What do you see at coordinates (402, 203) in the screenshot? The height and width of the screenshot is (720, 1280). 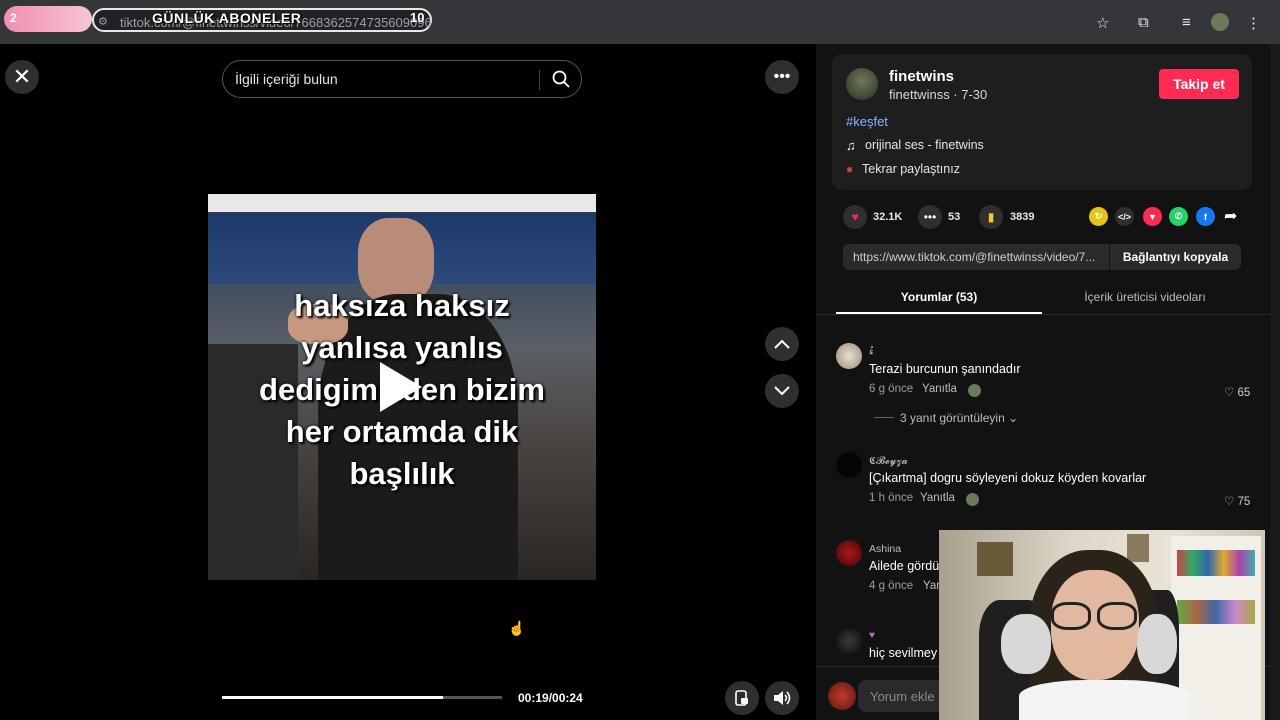 I see `video-top-strip` at bounding box center [402, 203].